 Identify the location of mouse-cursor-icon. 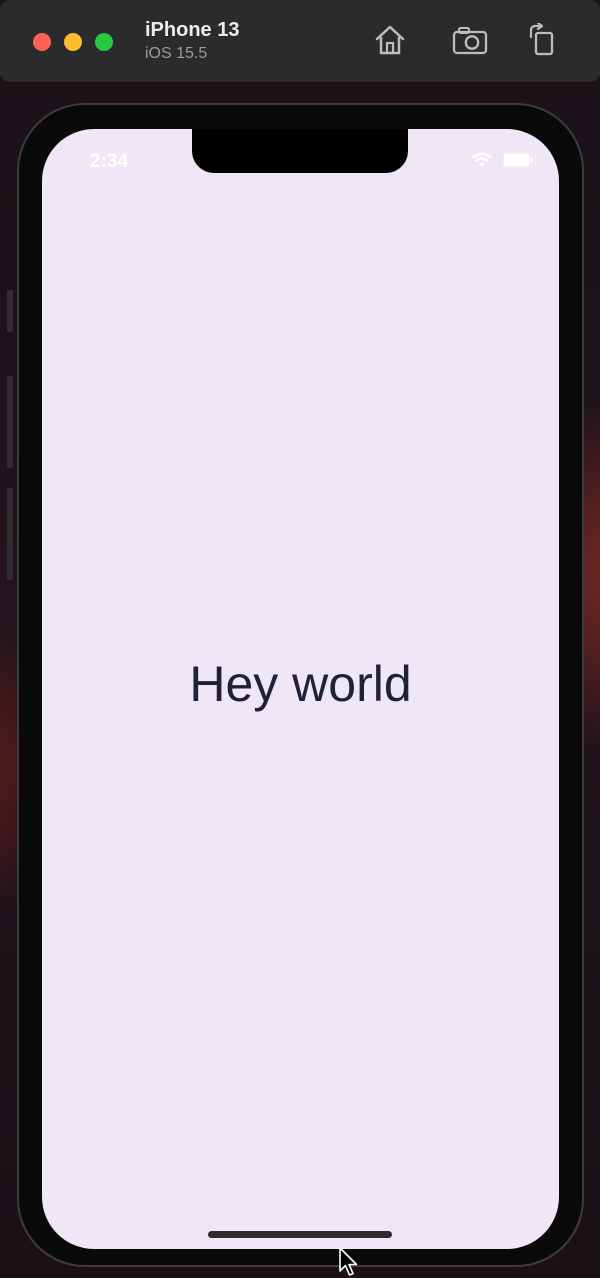
(349, 1262).